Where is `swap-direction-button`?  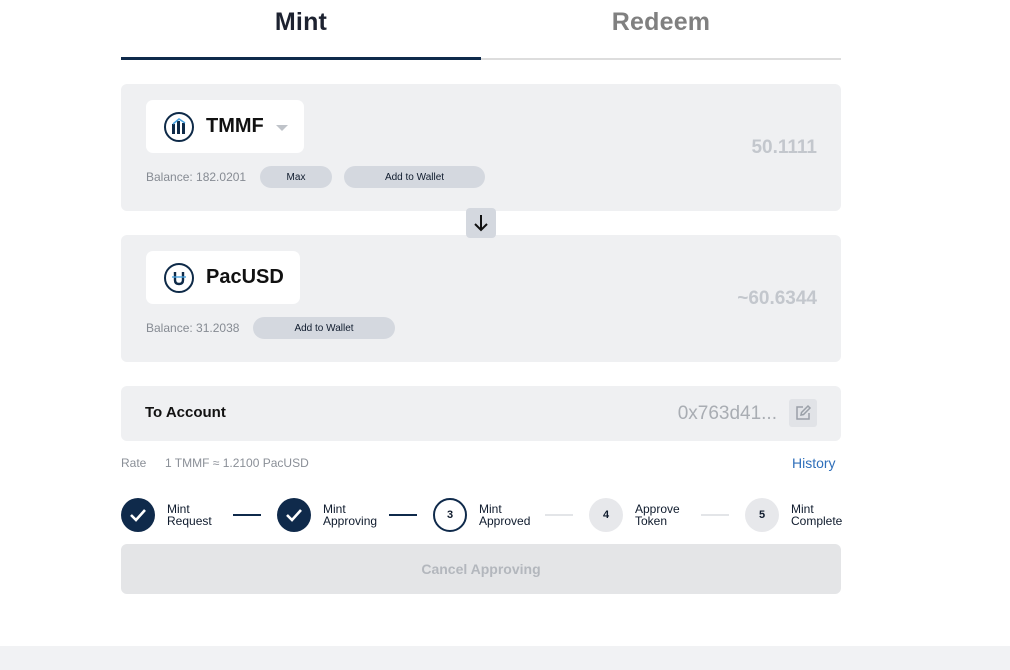 swap-direction-button is located at coordinates (481, 223).